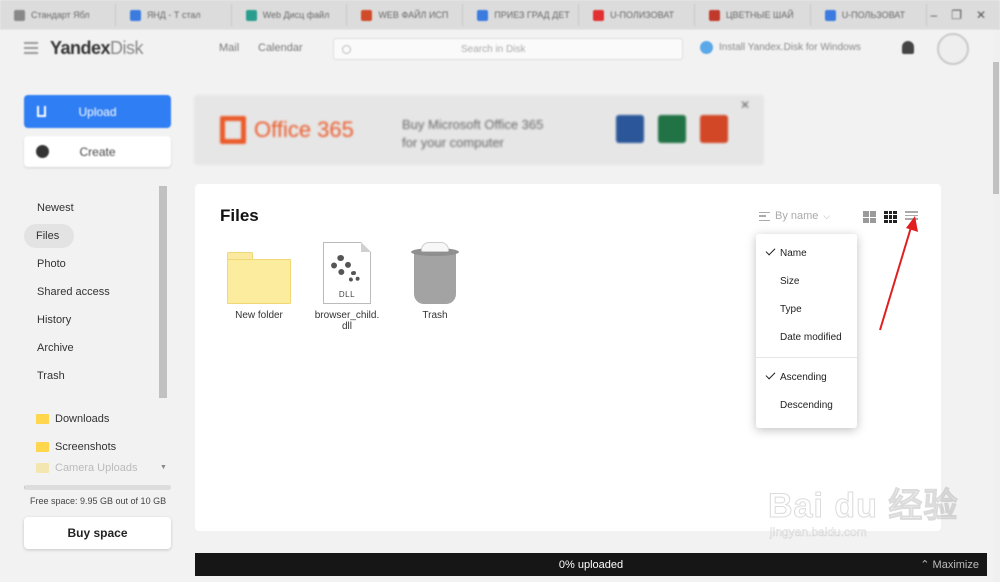  Describe the element at coordinates (956, 15) in the screenshot. I see `maximize-icon: ❐` at that location.